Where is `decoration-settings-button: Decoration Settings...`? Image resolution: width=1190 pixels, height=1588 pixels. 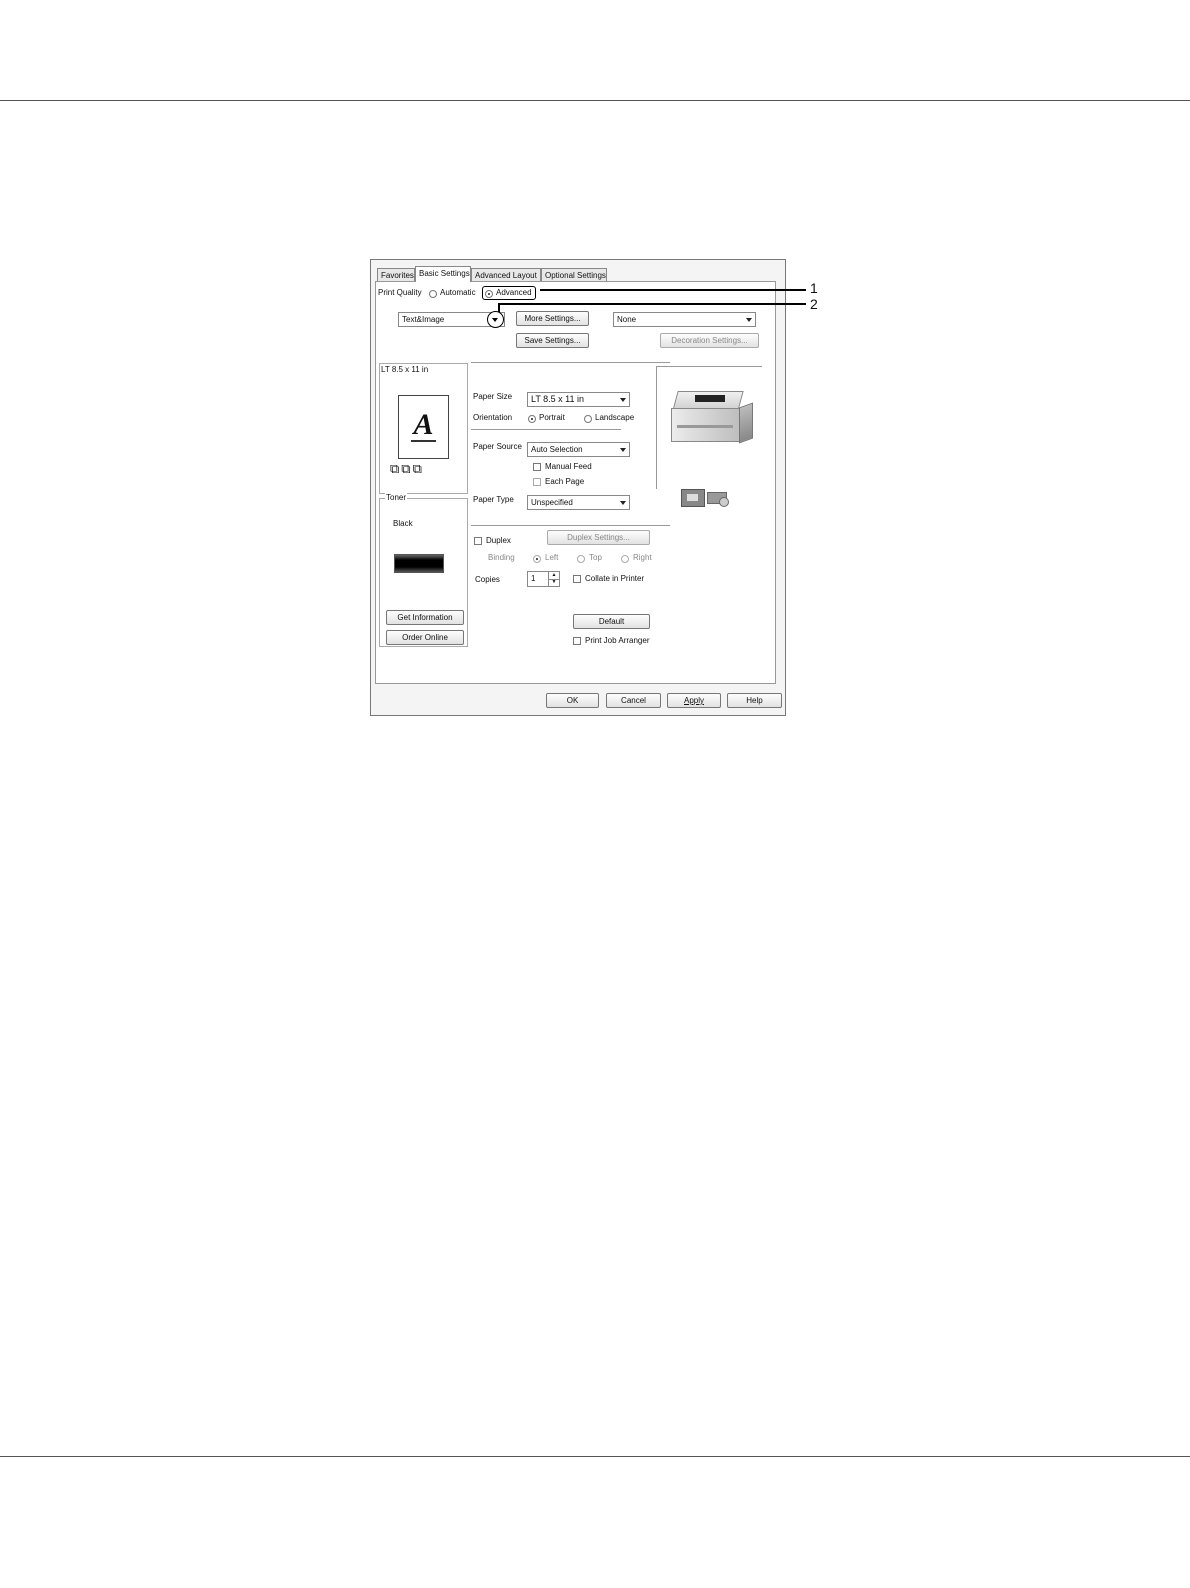
decoration-settings-button: Decoration Settings... is located at coordinates (709, 340).